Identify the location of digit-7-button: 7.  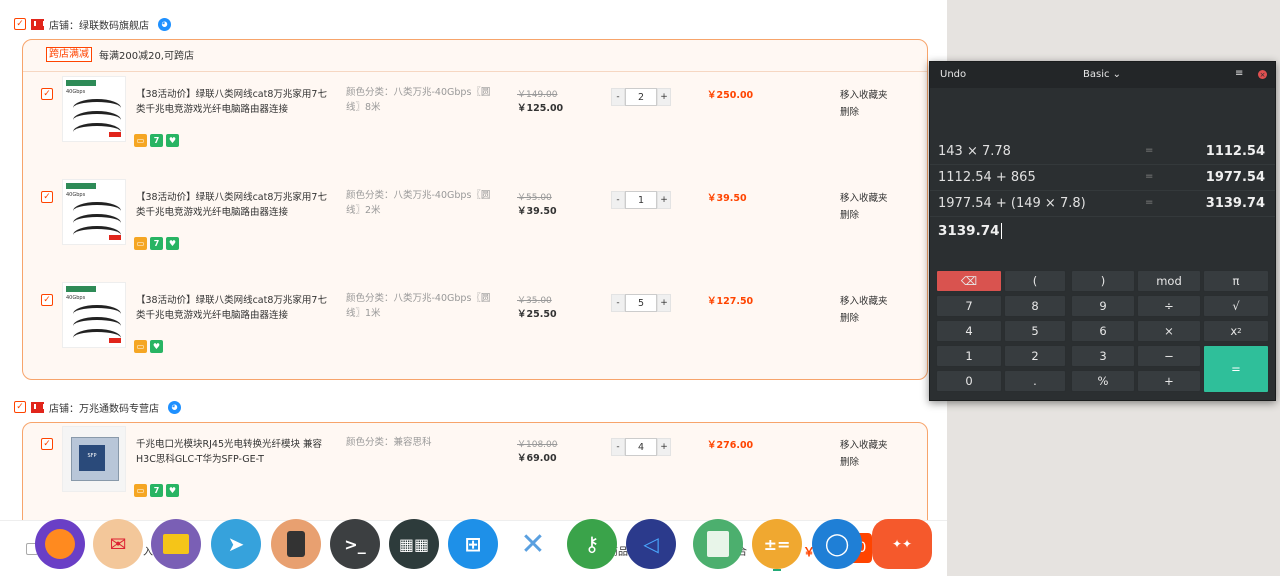
(969, 306).